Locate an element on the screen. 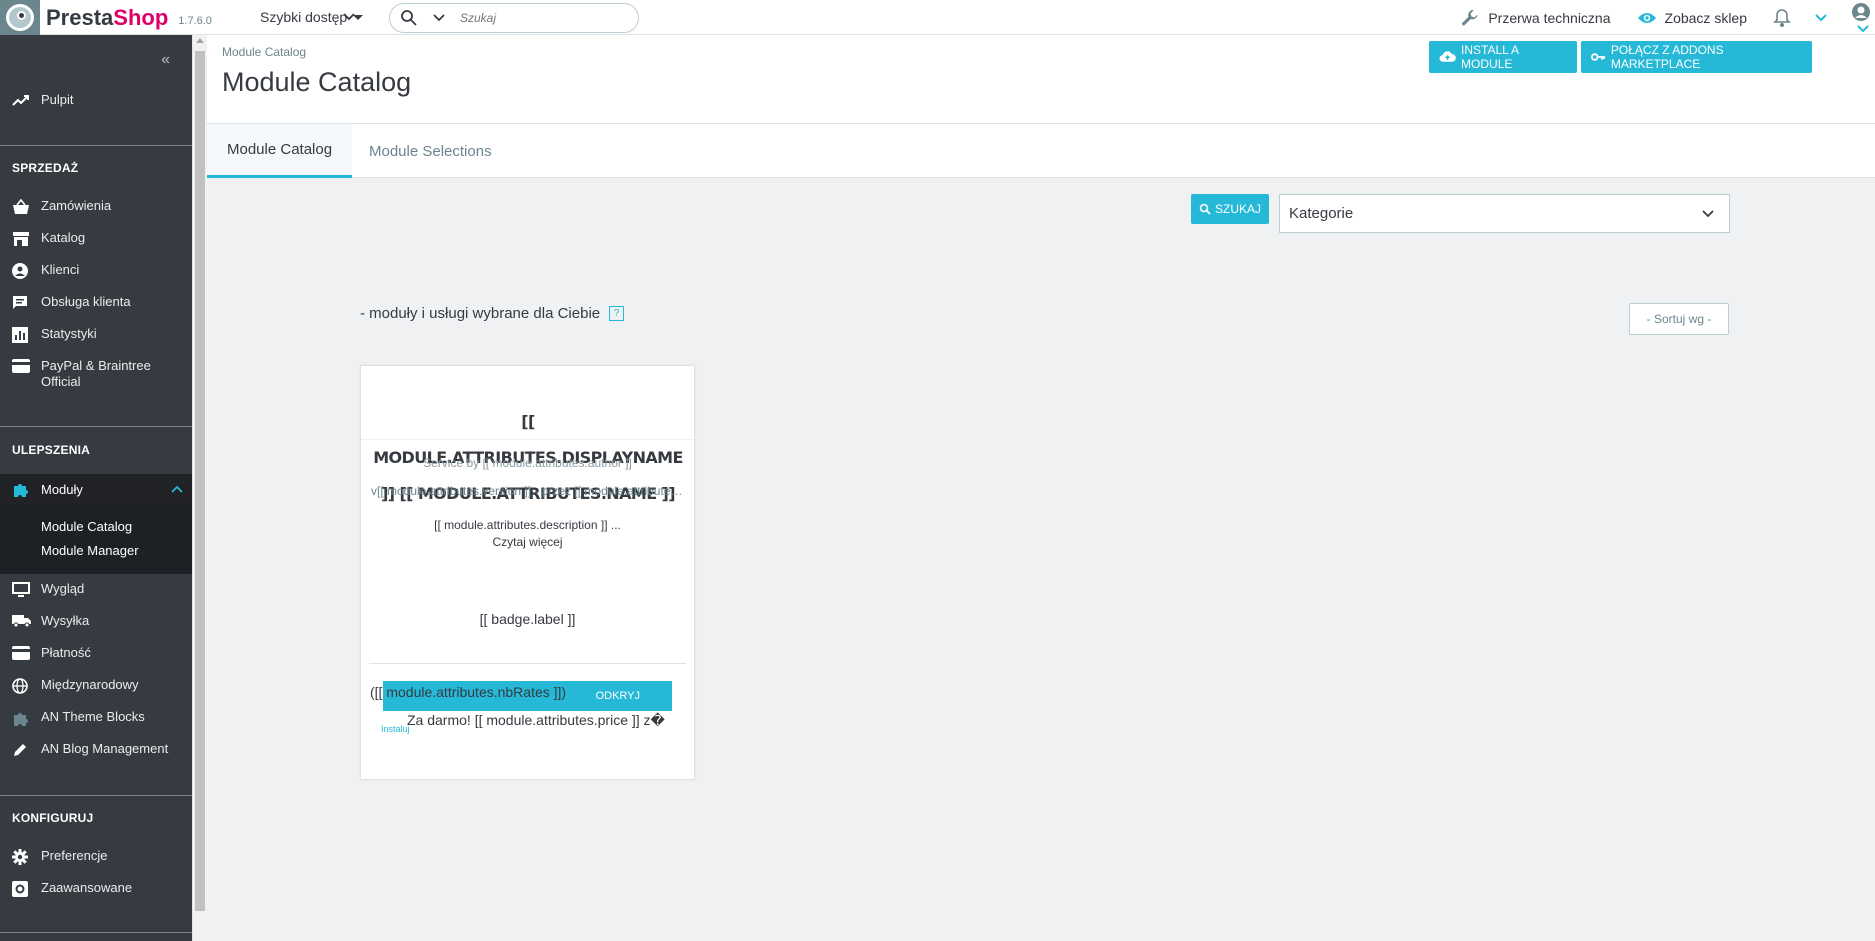 The height and width of the screenshot is (941, 1875). trending-up-icon is located at coordinates (20, 100).